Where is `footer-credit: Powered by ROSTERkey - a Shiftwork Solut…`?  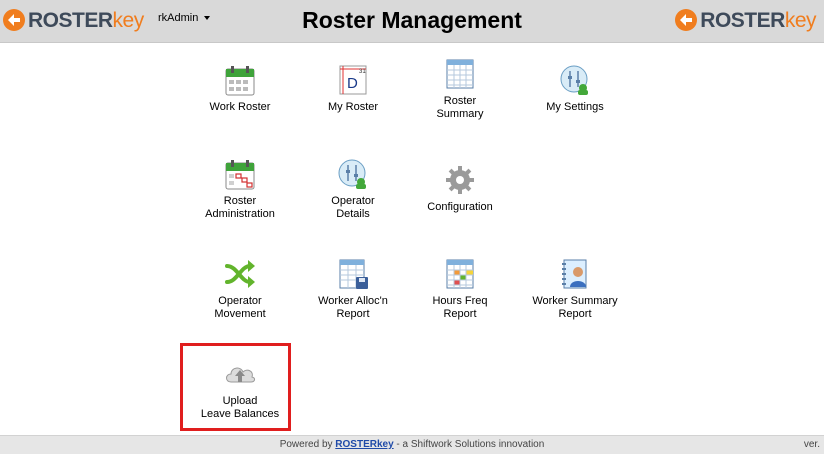 footer-credit: Powered by ROSTERkey - a Shiftwork Solut… is located at coordinates (412, 444).